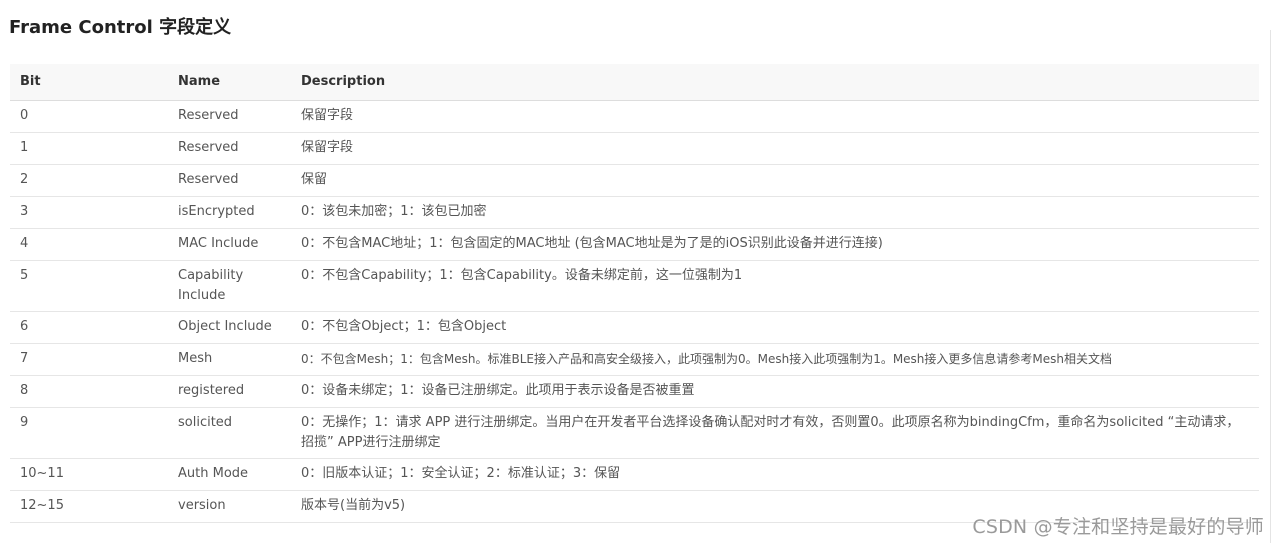  Describe the element at coordinates (229, 506) in the screenshot. I see `cell-name: version` at that location.